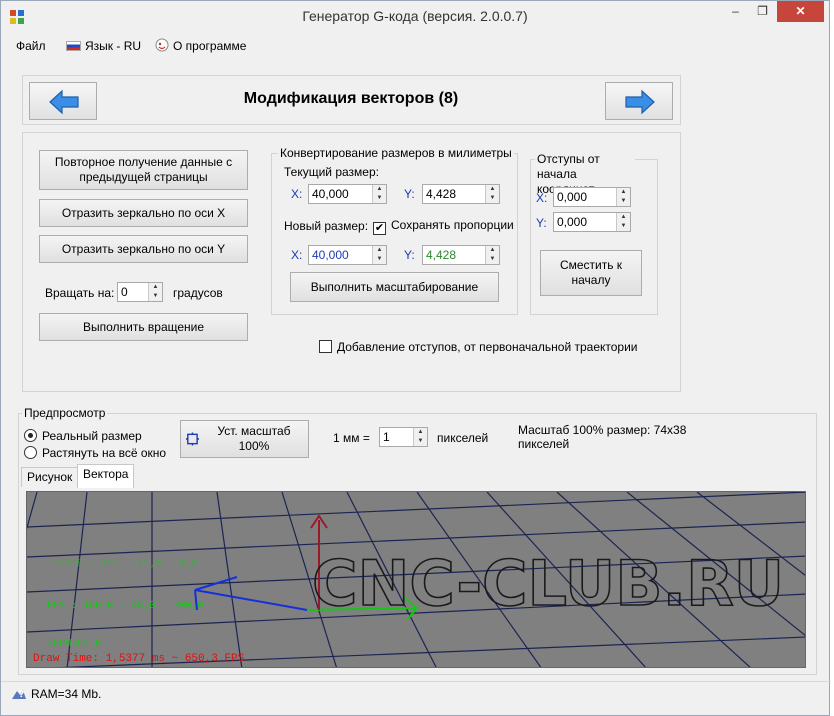 The height and width of the screenshot is (716, 834). What do you see at coordinates (548, 583) in the screenshot?
I see `cnc-logo-text: CNC-CLUB.RU` at bounding box center [548, 583].